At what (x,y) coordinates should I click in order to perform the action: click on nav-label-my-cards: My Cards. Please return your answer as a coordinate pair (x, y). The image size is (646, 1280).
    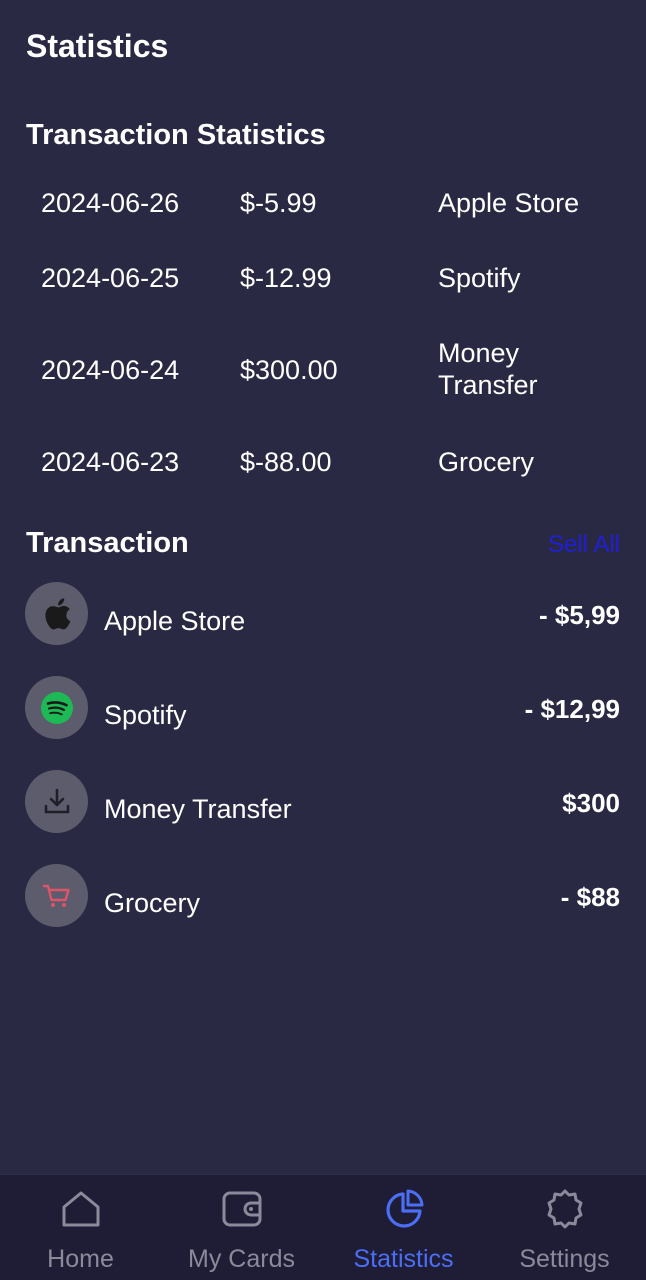
    Looking at the image, I should click on (241, 1259).